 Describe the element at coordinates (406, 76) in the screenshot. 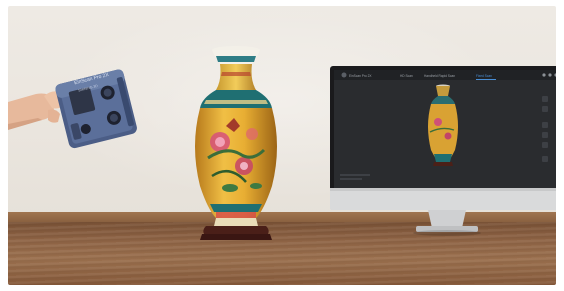

I see `toolbar-item-hd-scan: HD Scan` at that location.